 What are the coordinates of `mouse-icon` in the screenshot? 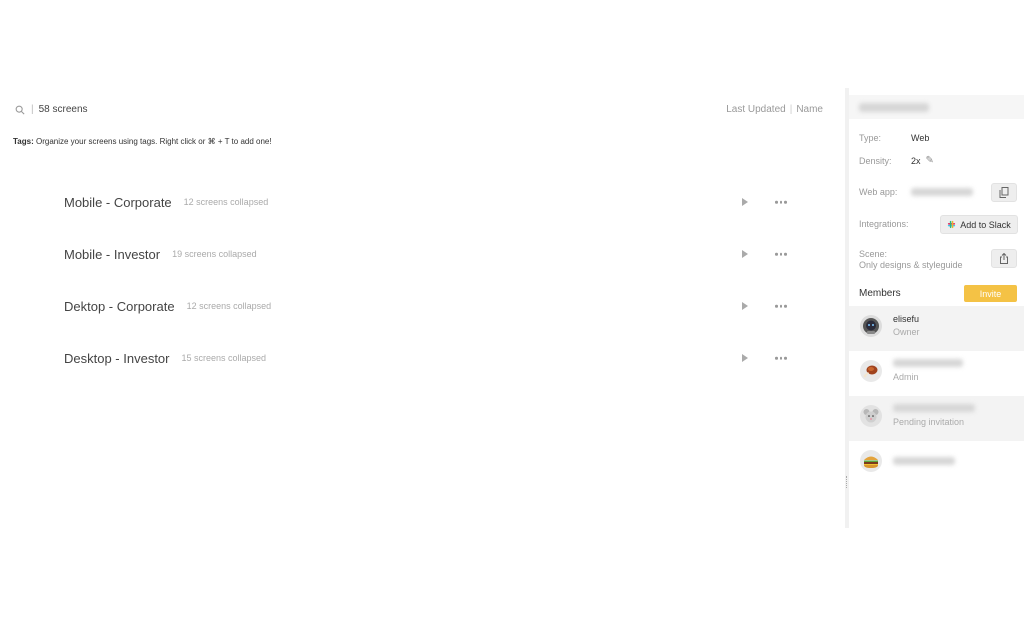 It's located at (871, 416).